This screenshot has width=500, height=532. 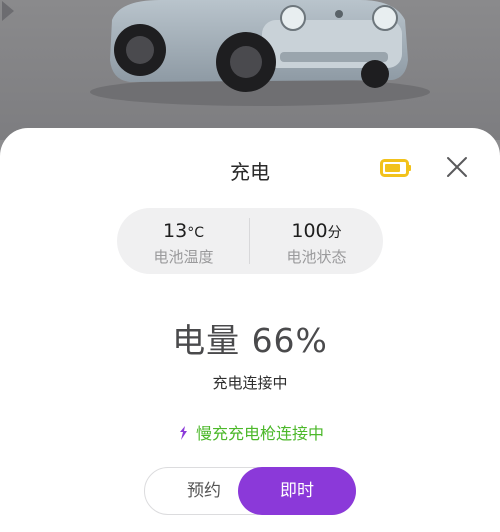 What do you see at coordinates (316, 257) in the screenshot?
I see `battery-state-label: 电池状态` at bounding box center [316, 257].